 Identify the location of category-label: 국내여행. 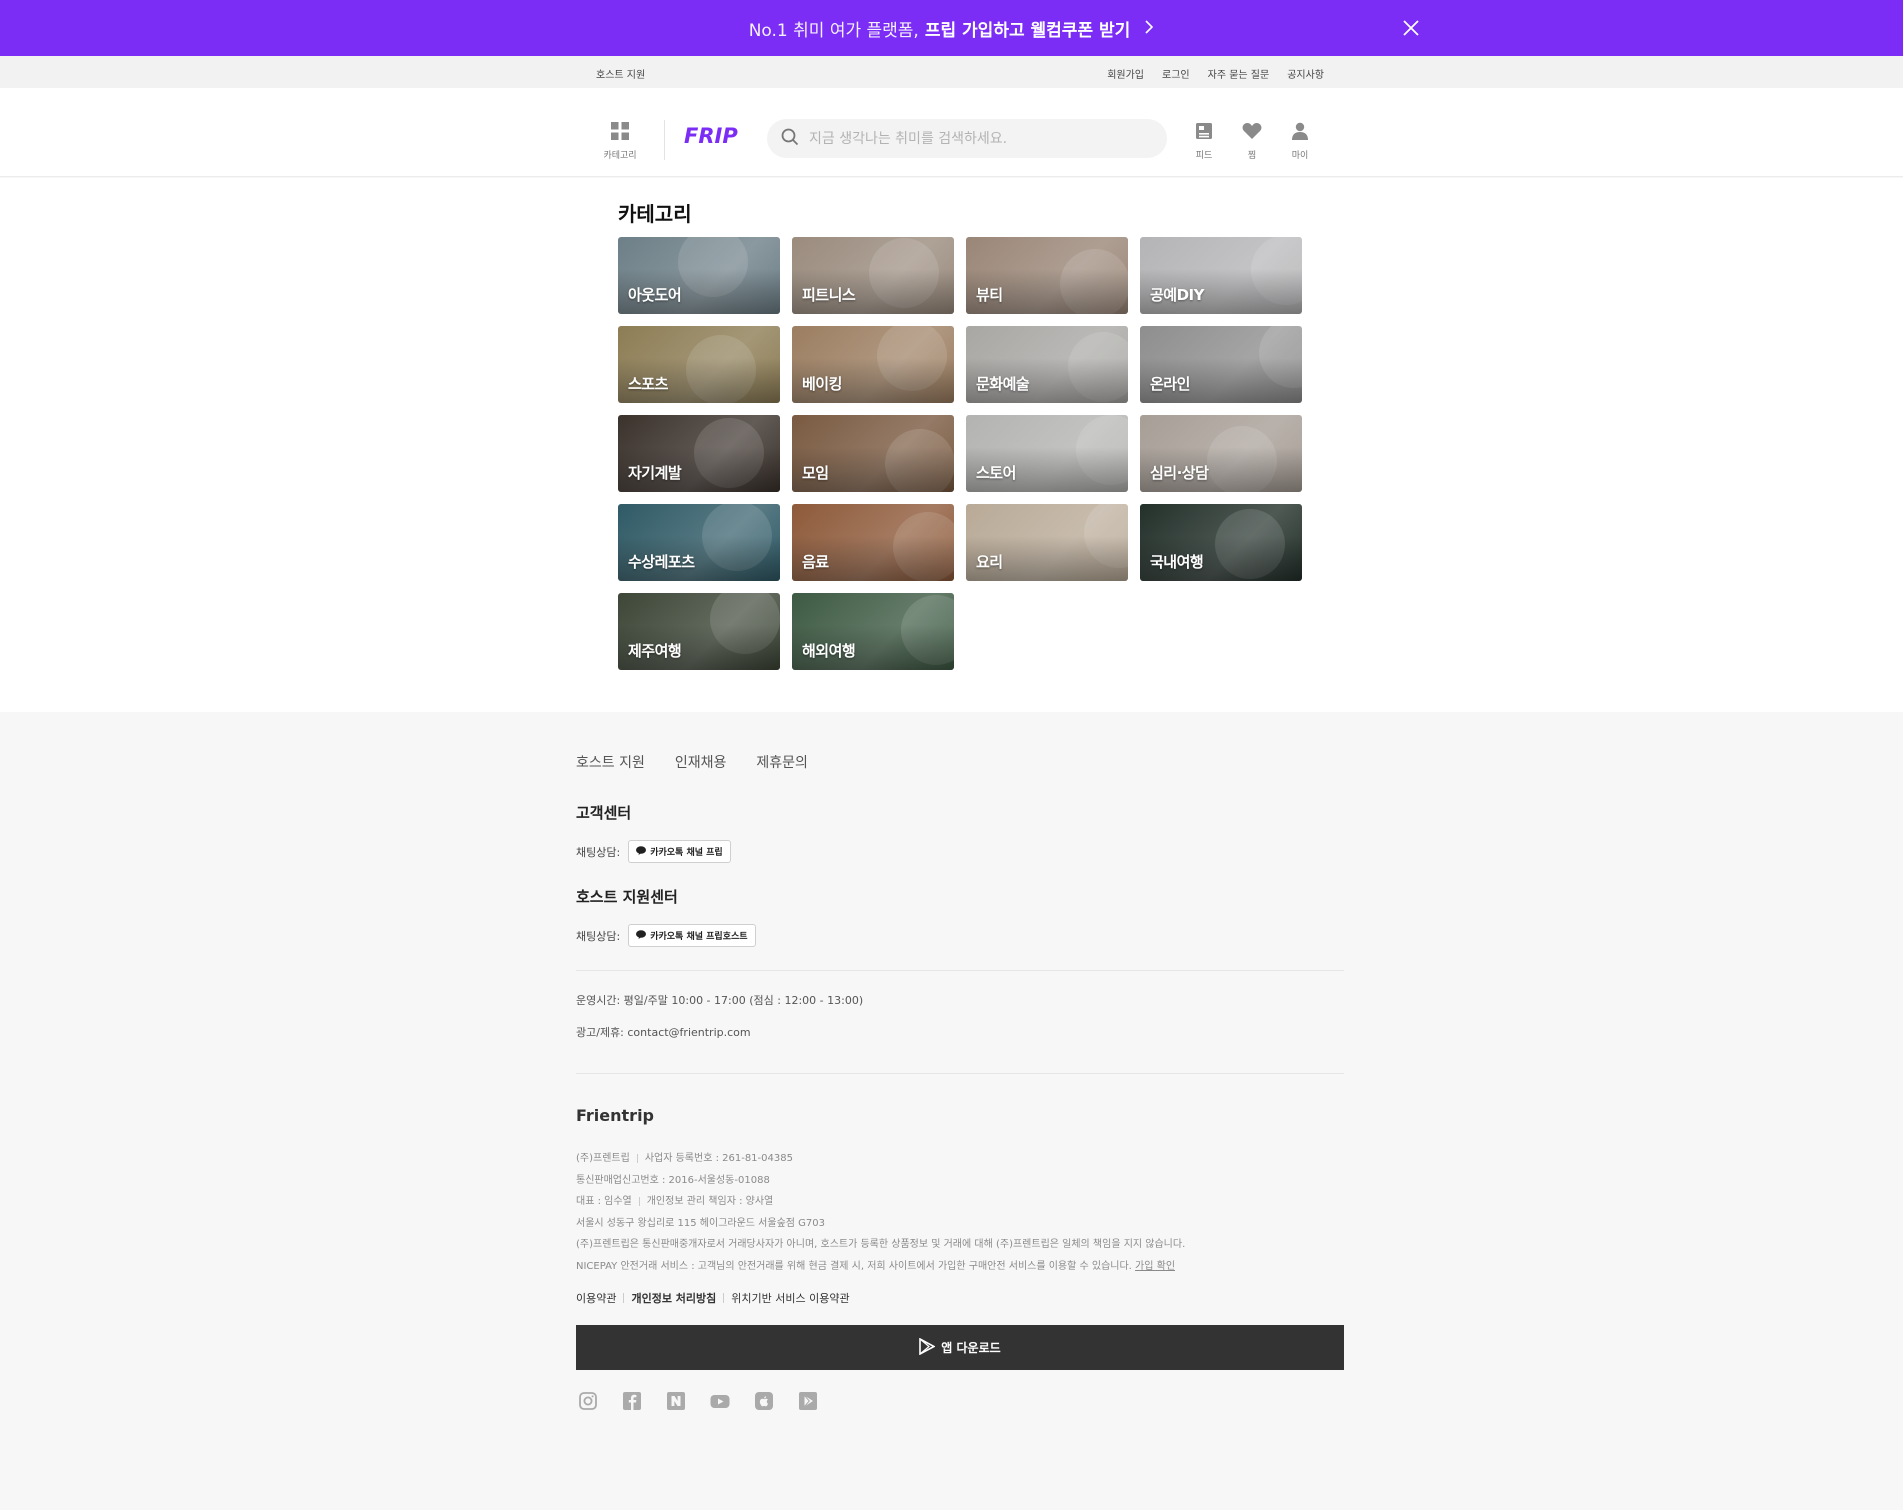
(1177, 562).